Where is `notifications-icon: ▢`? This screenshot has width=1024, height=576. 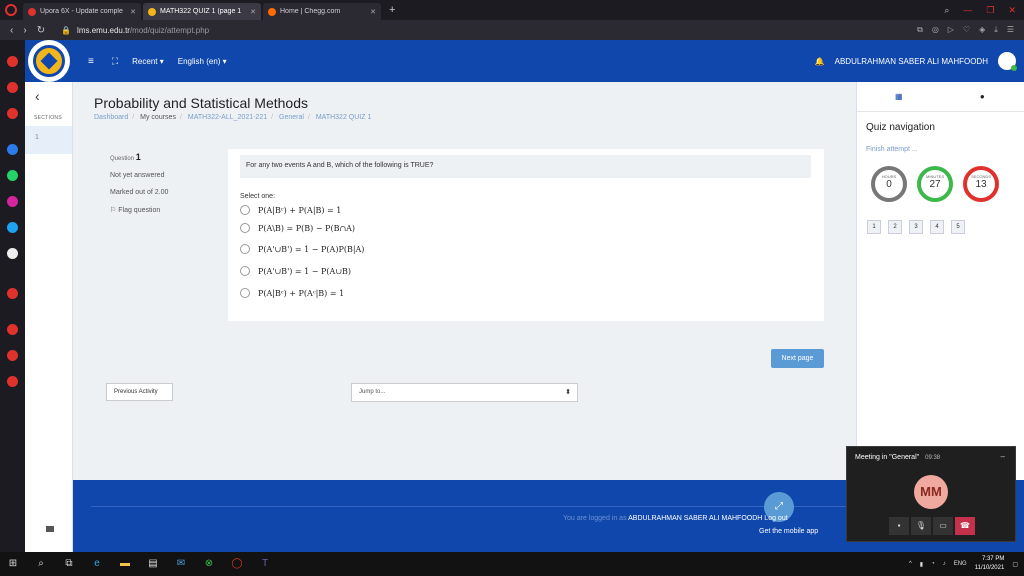
notifications-icon: ▢ is located at coordinates (1015, 564).